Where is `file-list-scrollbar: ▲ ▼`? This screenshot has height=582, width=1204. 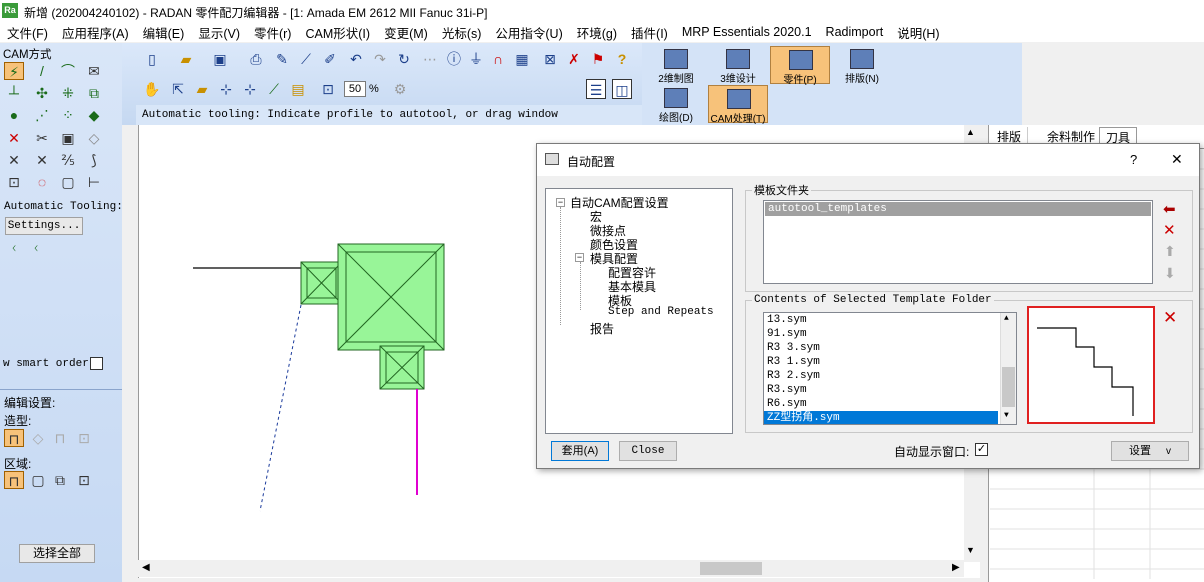
file-list-scrollbar: ▲ ▼ is located at coordinates (1008, 368).